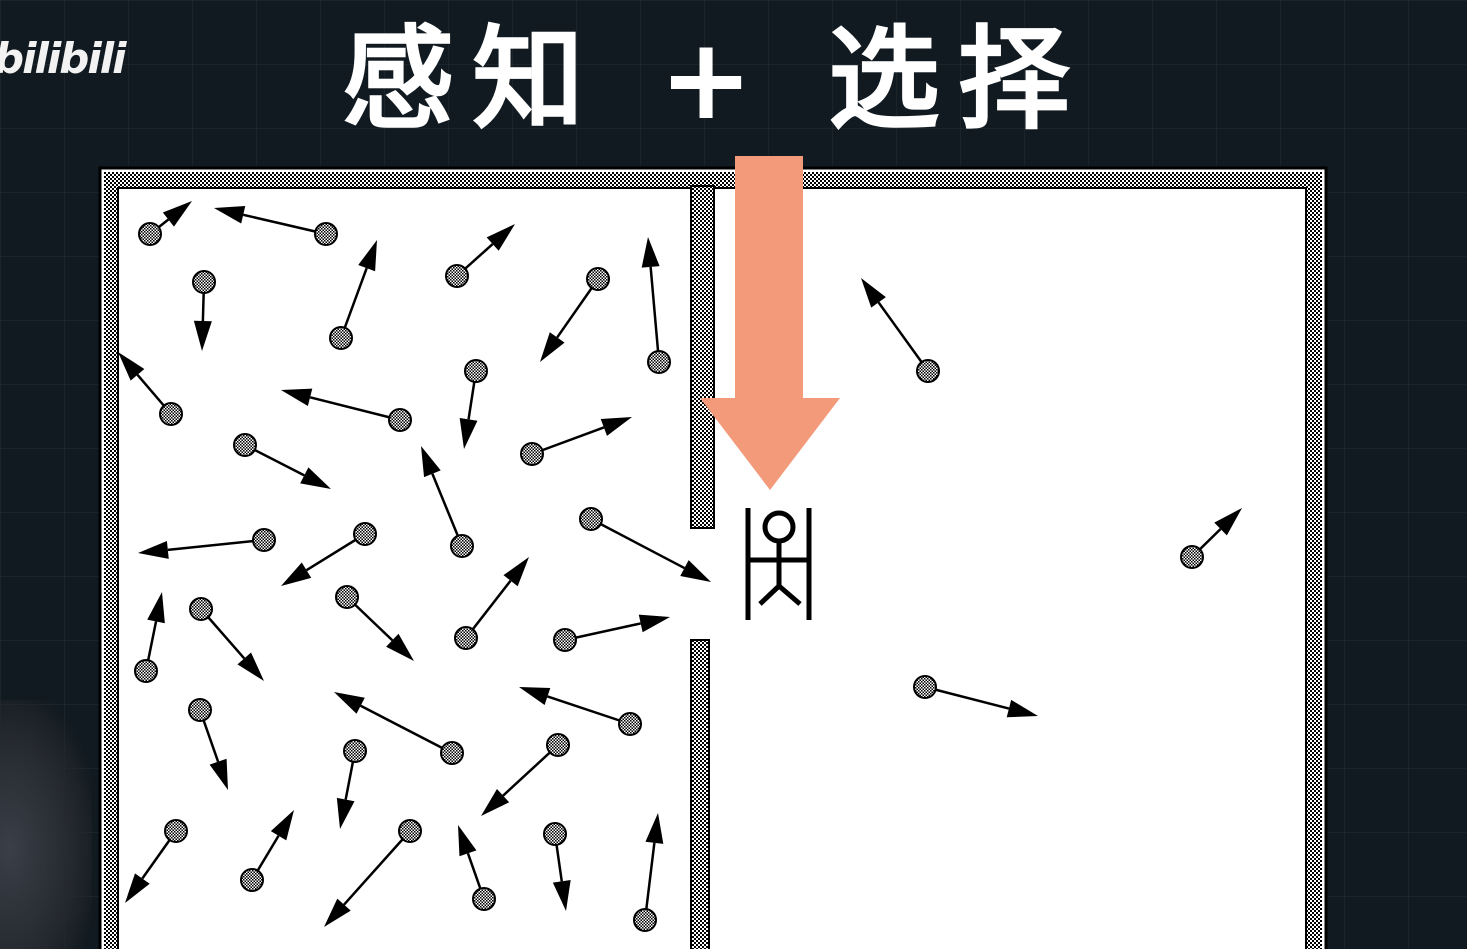  I want to click on divider-wall-bottom, so click(700, 794).